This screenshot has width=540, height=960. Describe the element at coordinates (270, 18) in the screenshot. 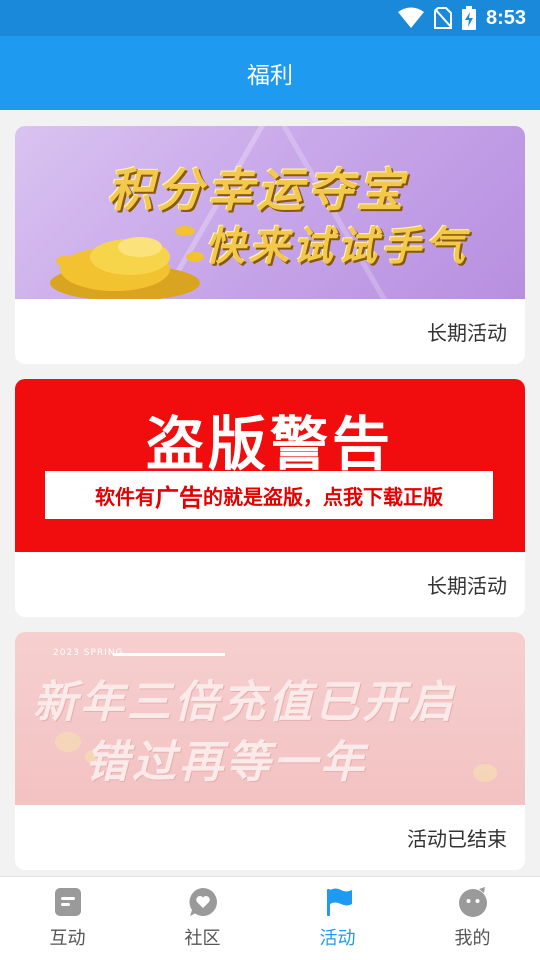

I see `status-bar: 8:53` at that location.